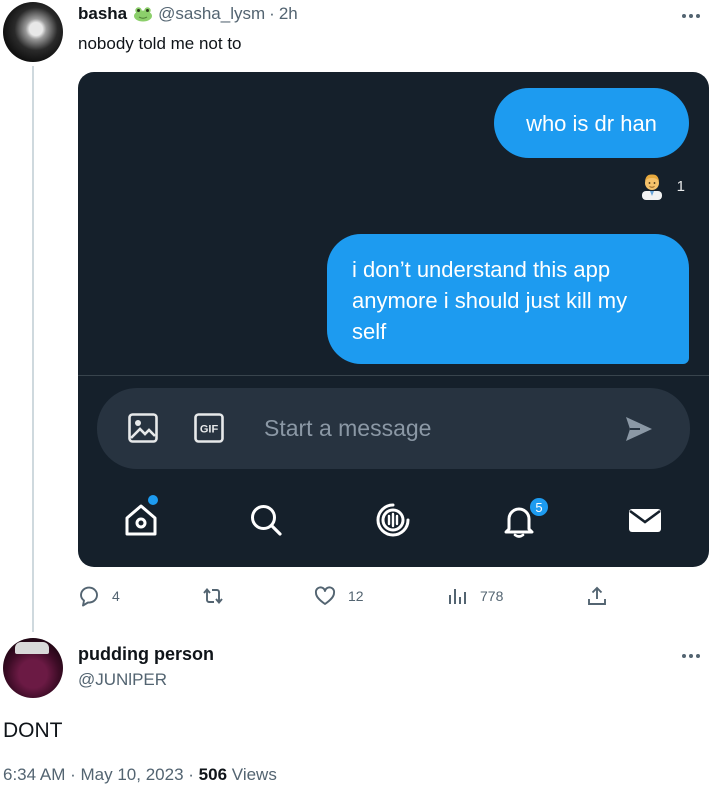 This screenshot has height=788, width=710. What do you see at coordinates (457, 596) in the screenshot?
I see `analytics-icon` at bounding box center [457, 596].